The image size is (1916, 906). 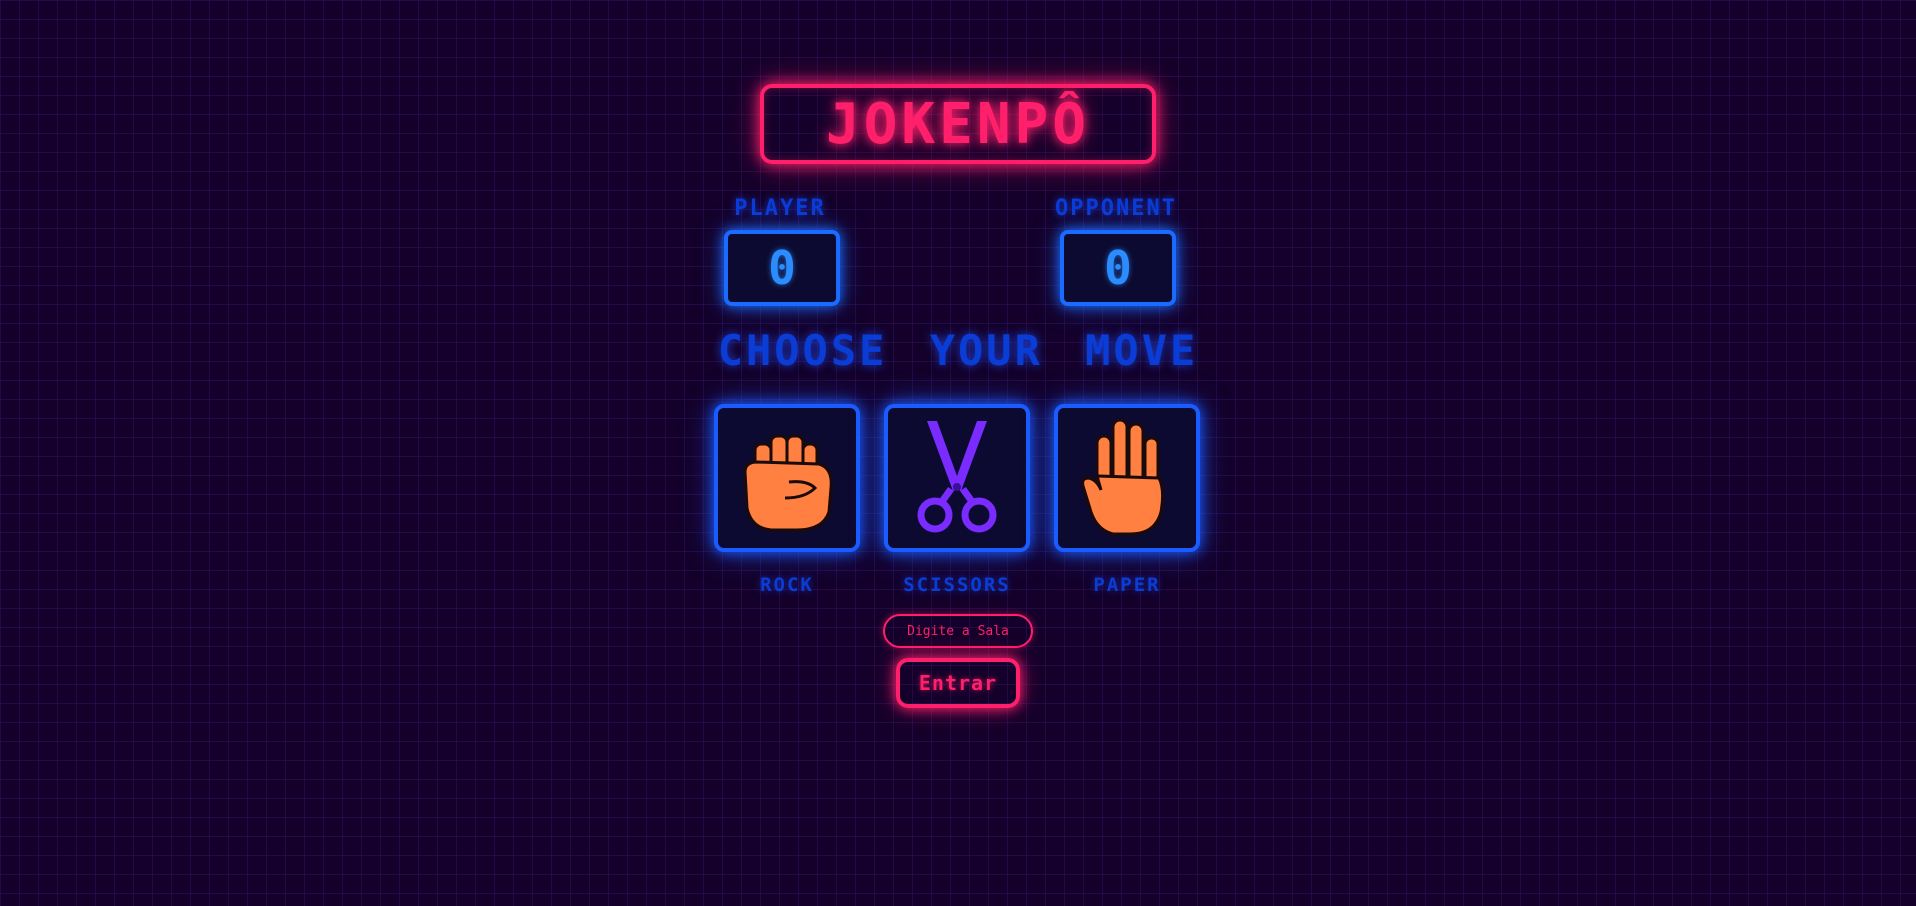 I want to click on hand-icon, so click(x=1123, y=477).